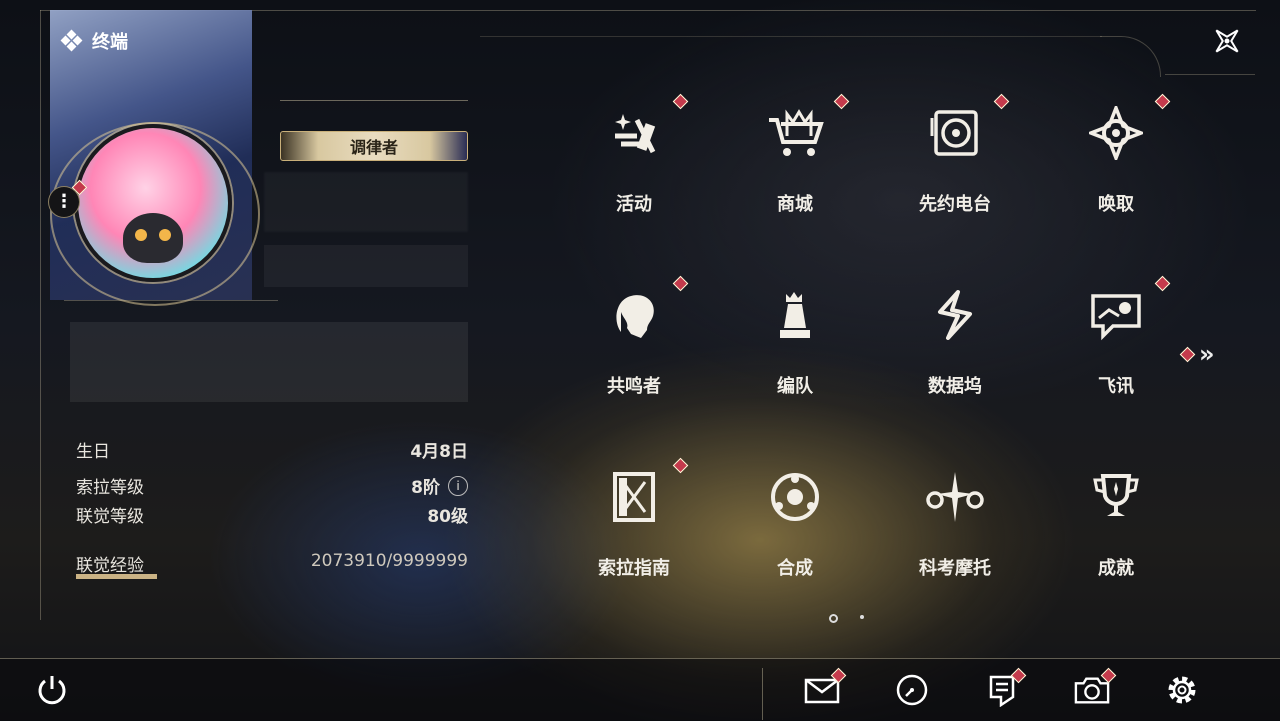 This screenshot has width=1280, height=721. Describe the element at coordinates (955, 531) in the screenshot. I see `menu-item-motorbike: 科考摩托` at that location.